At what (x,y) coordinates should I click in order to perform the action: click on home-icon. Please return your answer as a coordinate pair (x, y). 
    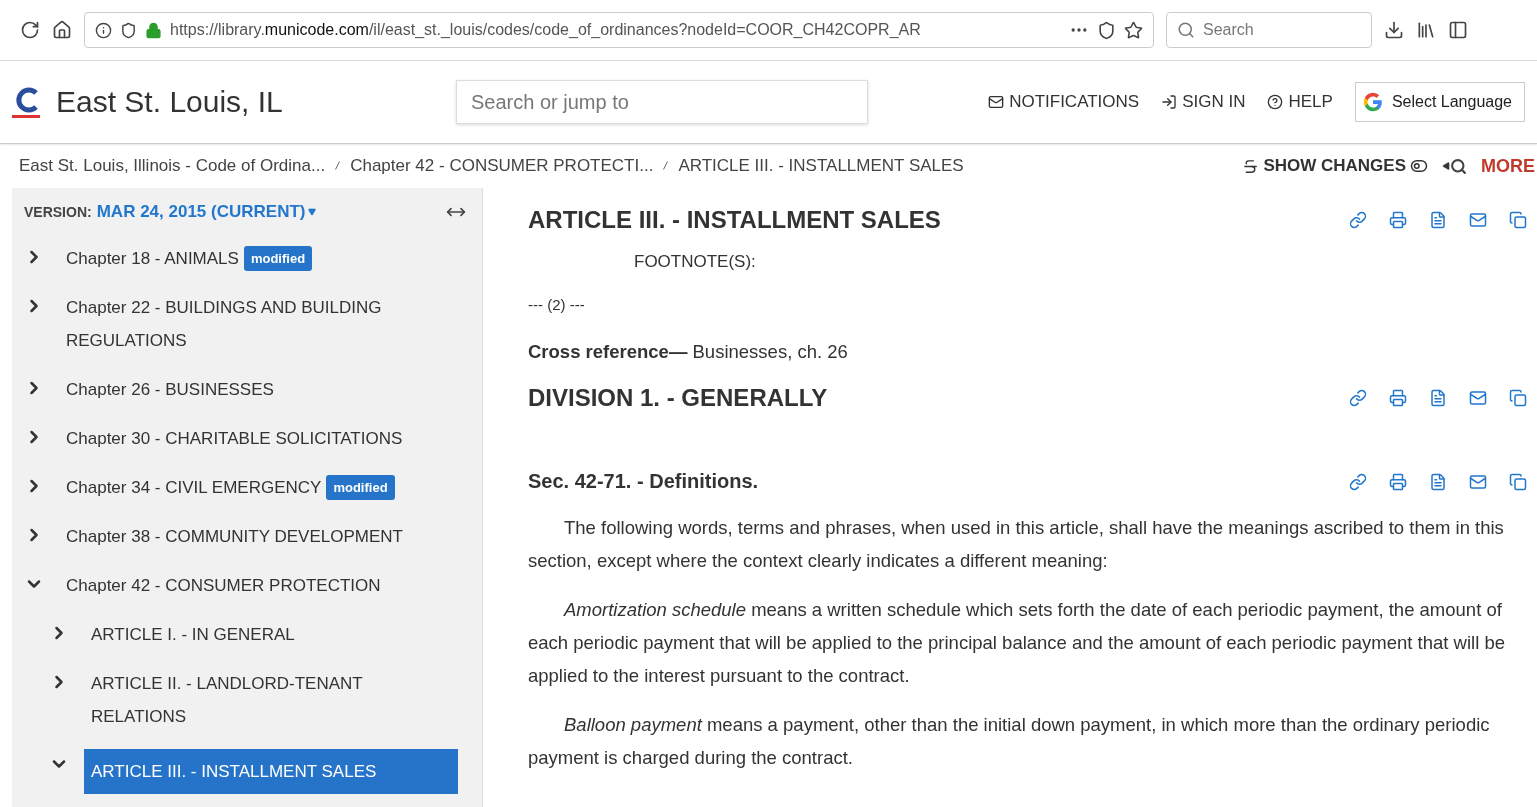
    Looking at the image, I should click on (62, 30).